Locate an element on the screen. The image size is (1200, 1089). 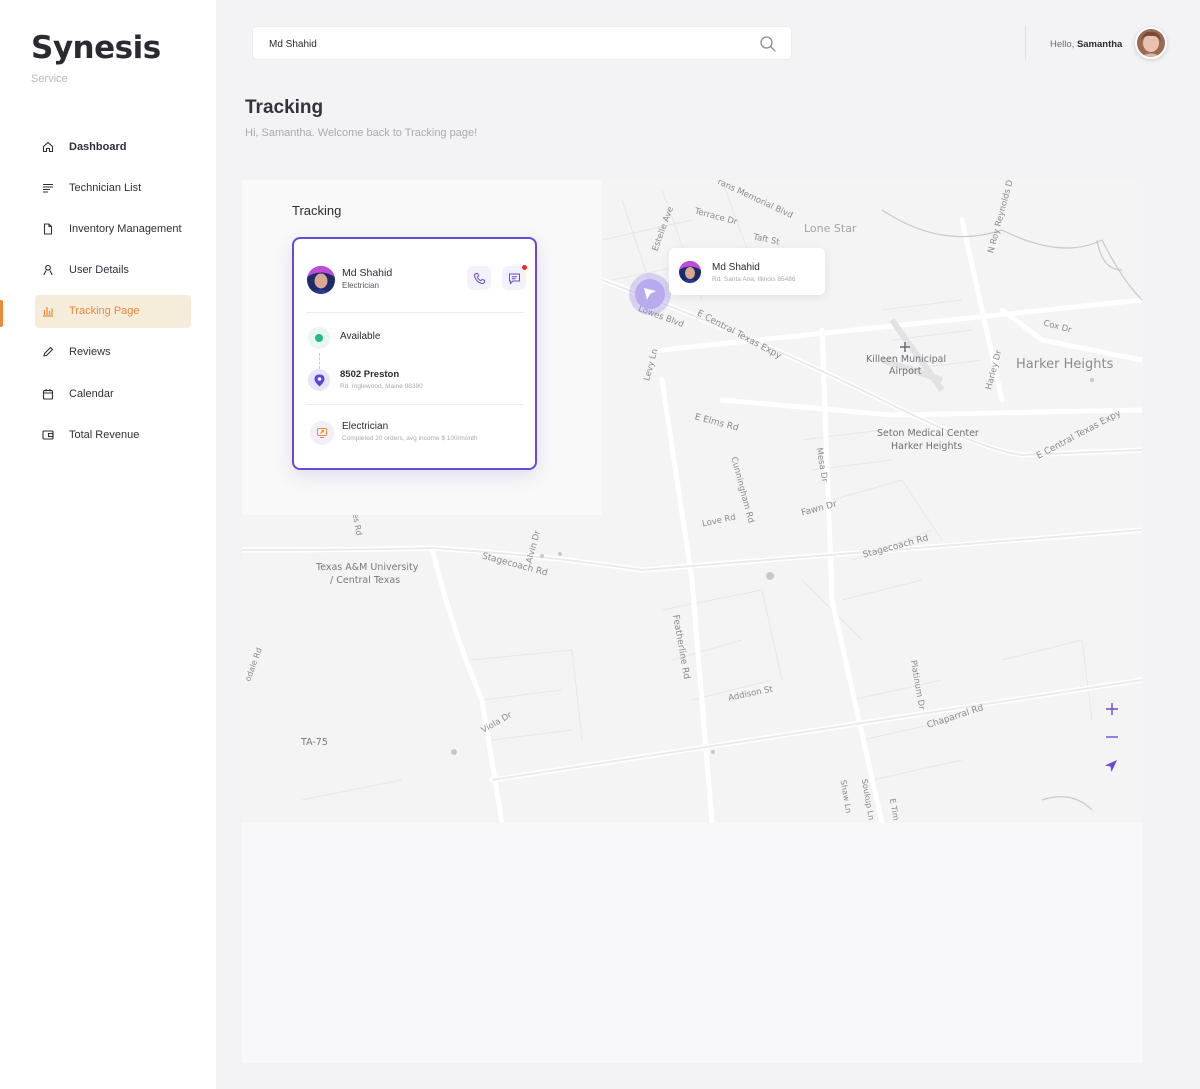
zoom-in-button is located at coordinates (1115, 712).